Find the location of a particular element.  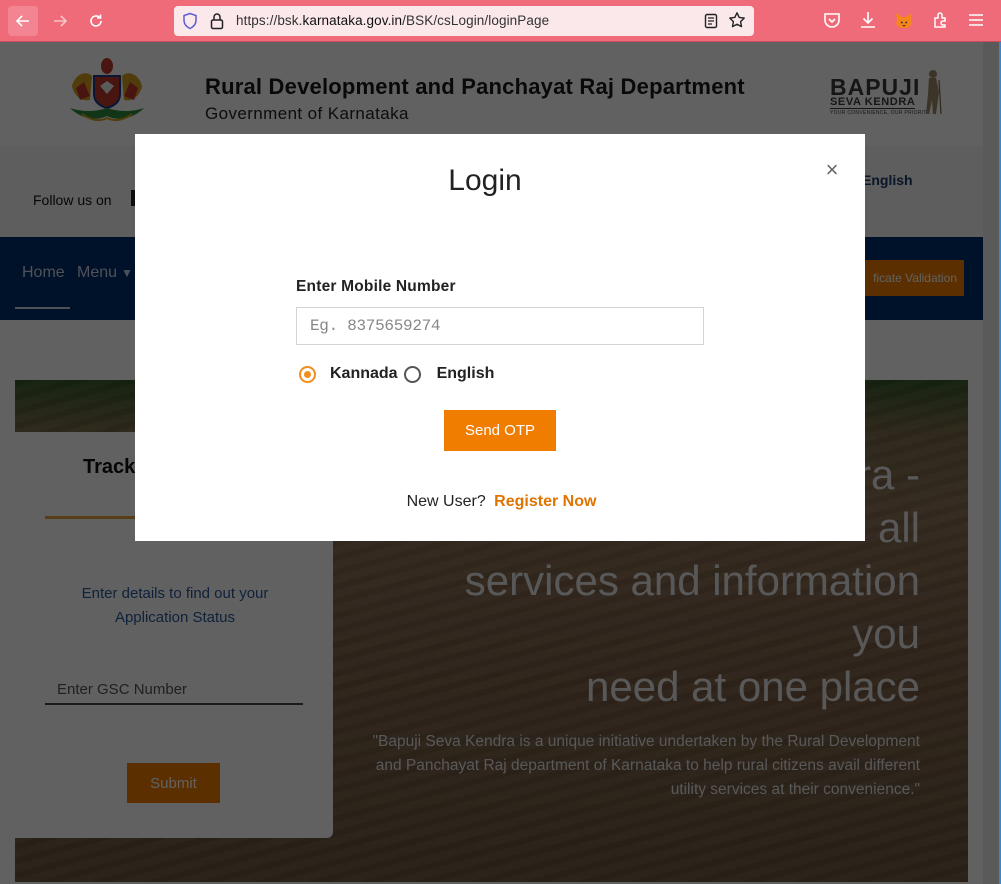

tracking-shield-icon is located at coordinates (190, 21).